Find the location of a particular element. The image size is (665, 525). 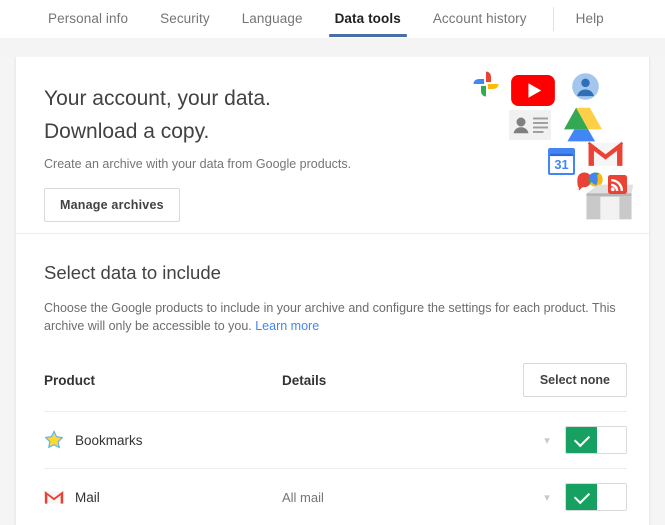

table-row: Mail All mail ▾ is located at coordinates (335, 497).